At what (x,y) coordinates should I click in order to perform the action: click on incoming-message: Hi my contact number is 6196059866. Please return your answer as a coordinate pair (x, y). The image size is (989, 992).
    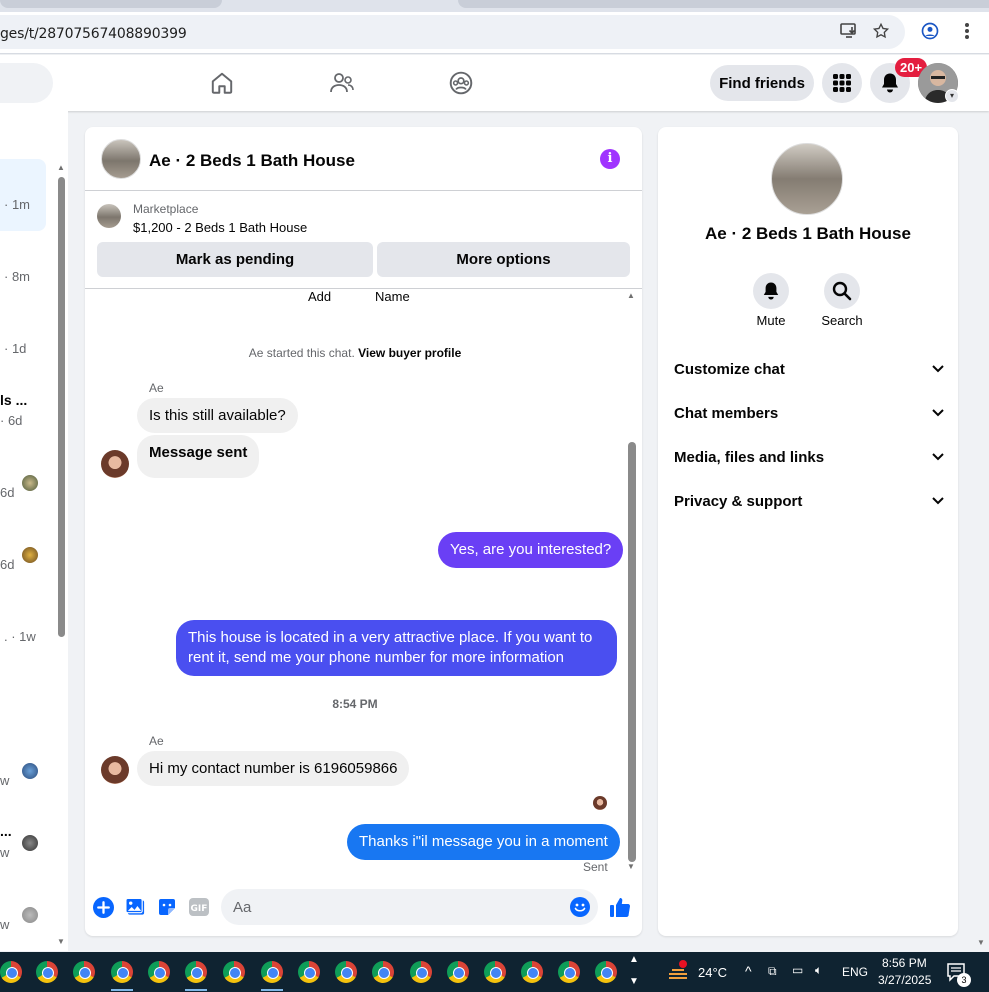
    Looking at the image, I should click on (273, 768).